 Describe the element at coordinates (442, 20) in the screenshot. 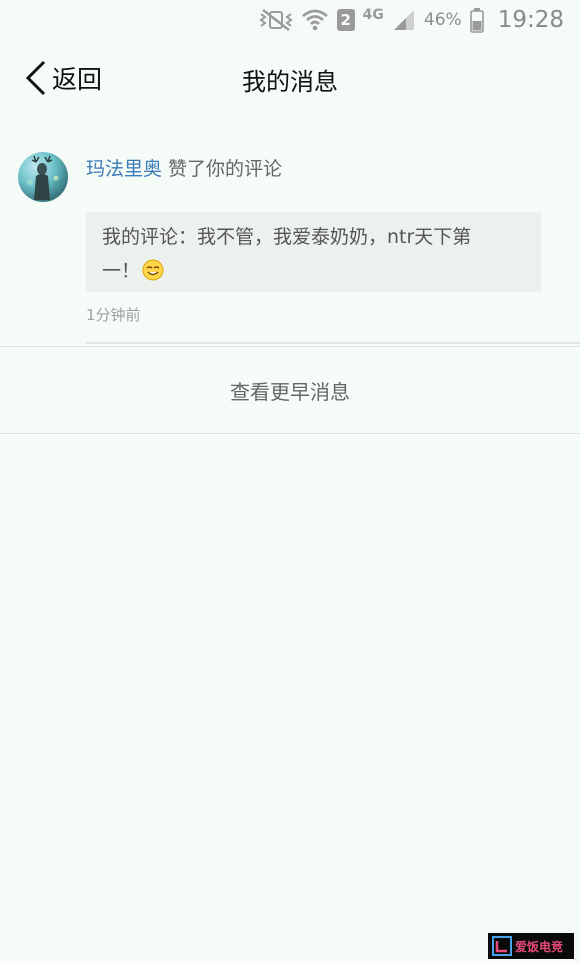

I see `battery-percent: 46%` at that location.